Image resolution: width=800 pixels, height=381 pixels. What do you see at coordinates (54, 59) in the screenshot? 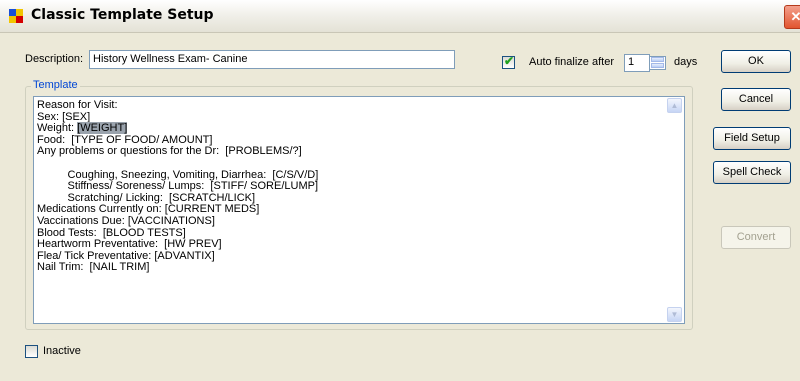
I see `description-label: Description:` at bounding box center [54, 59].